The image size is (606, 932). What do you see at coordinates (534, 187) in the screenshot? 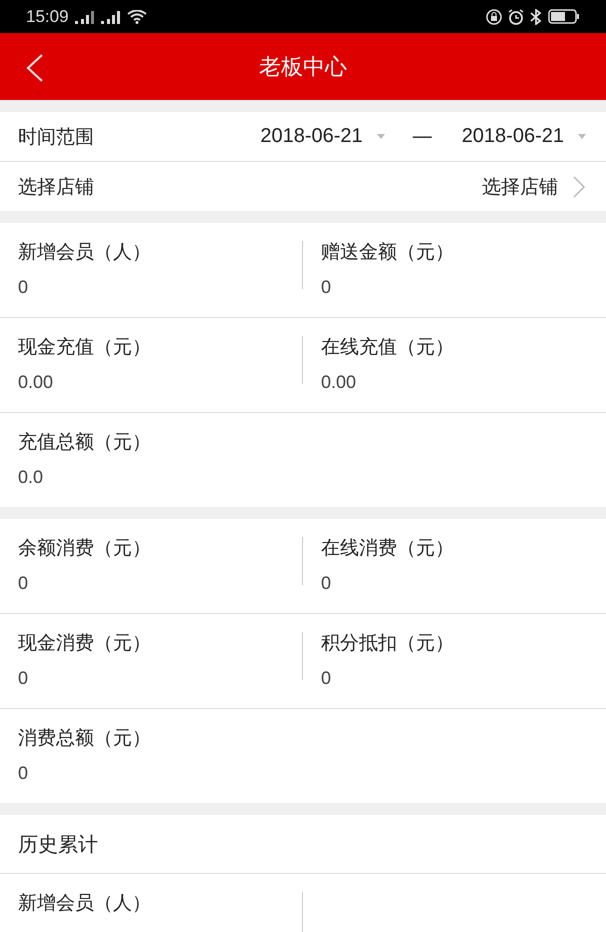
I see `store-selector: 选择店铺` at bounding box center [534, 187].